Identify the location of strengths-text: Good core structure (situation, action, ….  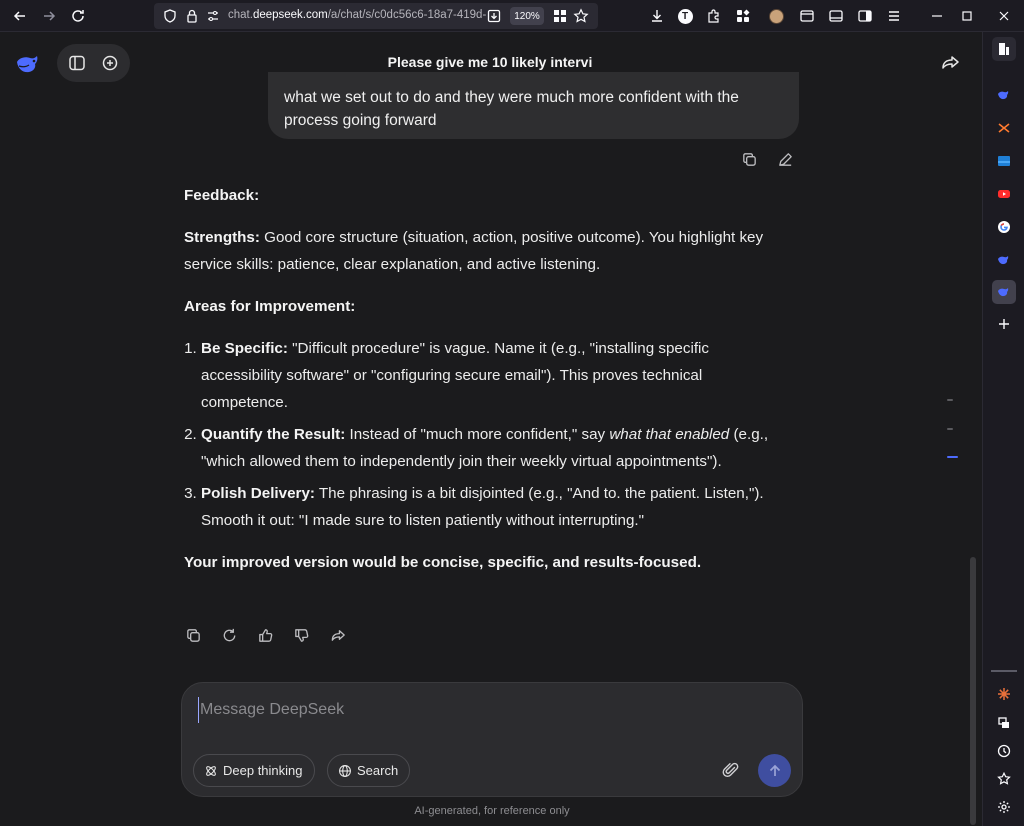
(474, 251).